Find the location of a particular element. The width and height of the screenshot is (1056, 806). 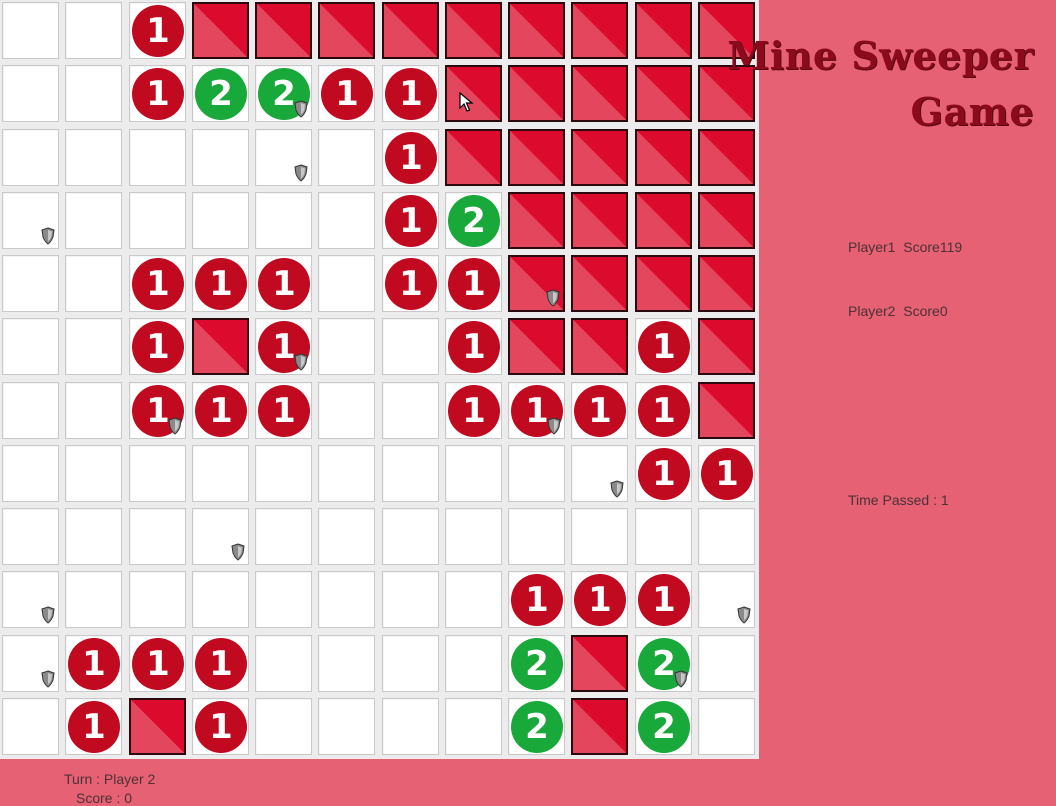

player2-score: Player2 Score0 is located at coordinates (898, 311).